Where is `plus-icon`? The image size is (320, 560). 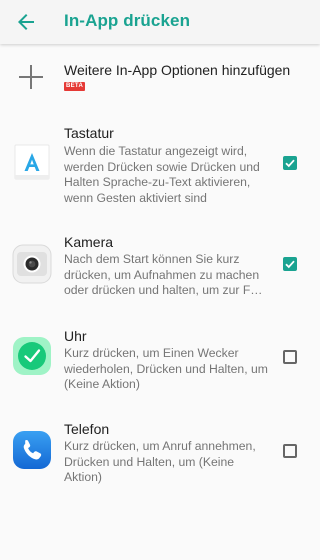 plus-icon is located at coordinates (31, 77).